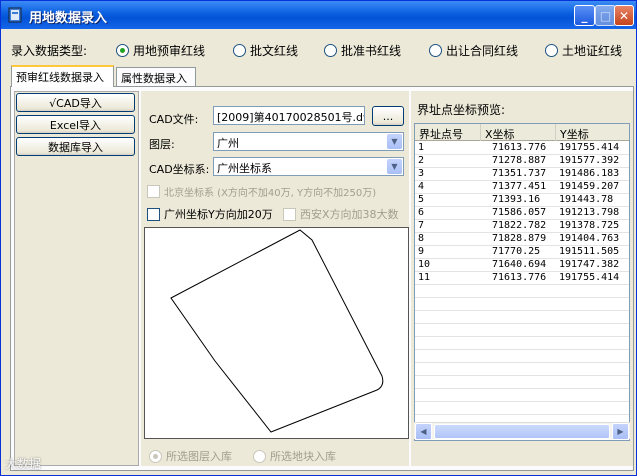 This screenshot has height=476, width=637. I want to click on radio-type-approval: 批文红线, so click(265, 50).